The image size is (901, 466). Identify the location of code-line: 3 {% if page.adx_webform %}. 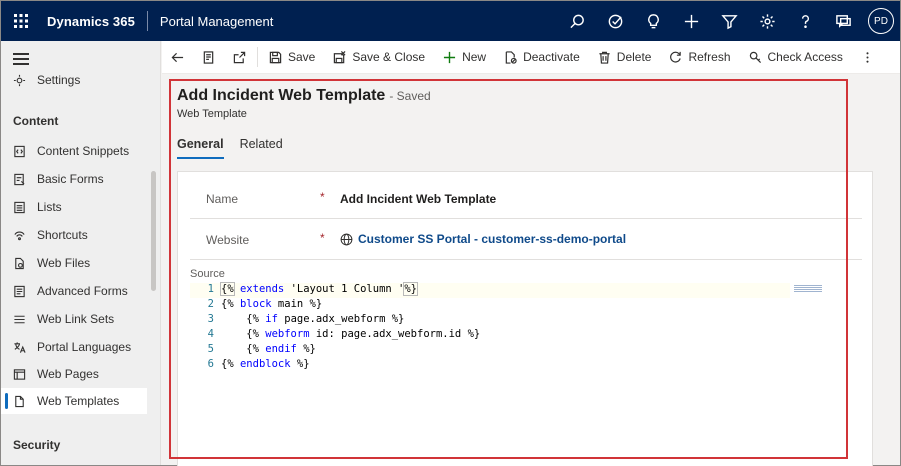
(306, 319).